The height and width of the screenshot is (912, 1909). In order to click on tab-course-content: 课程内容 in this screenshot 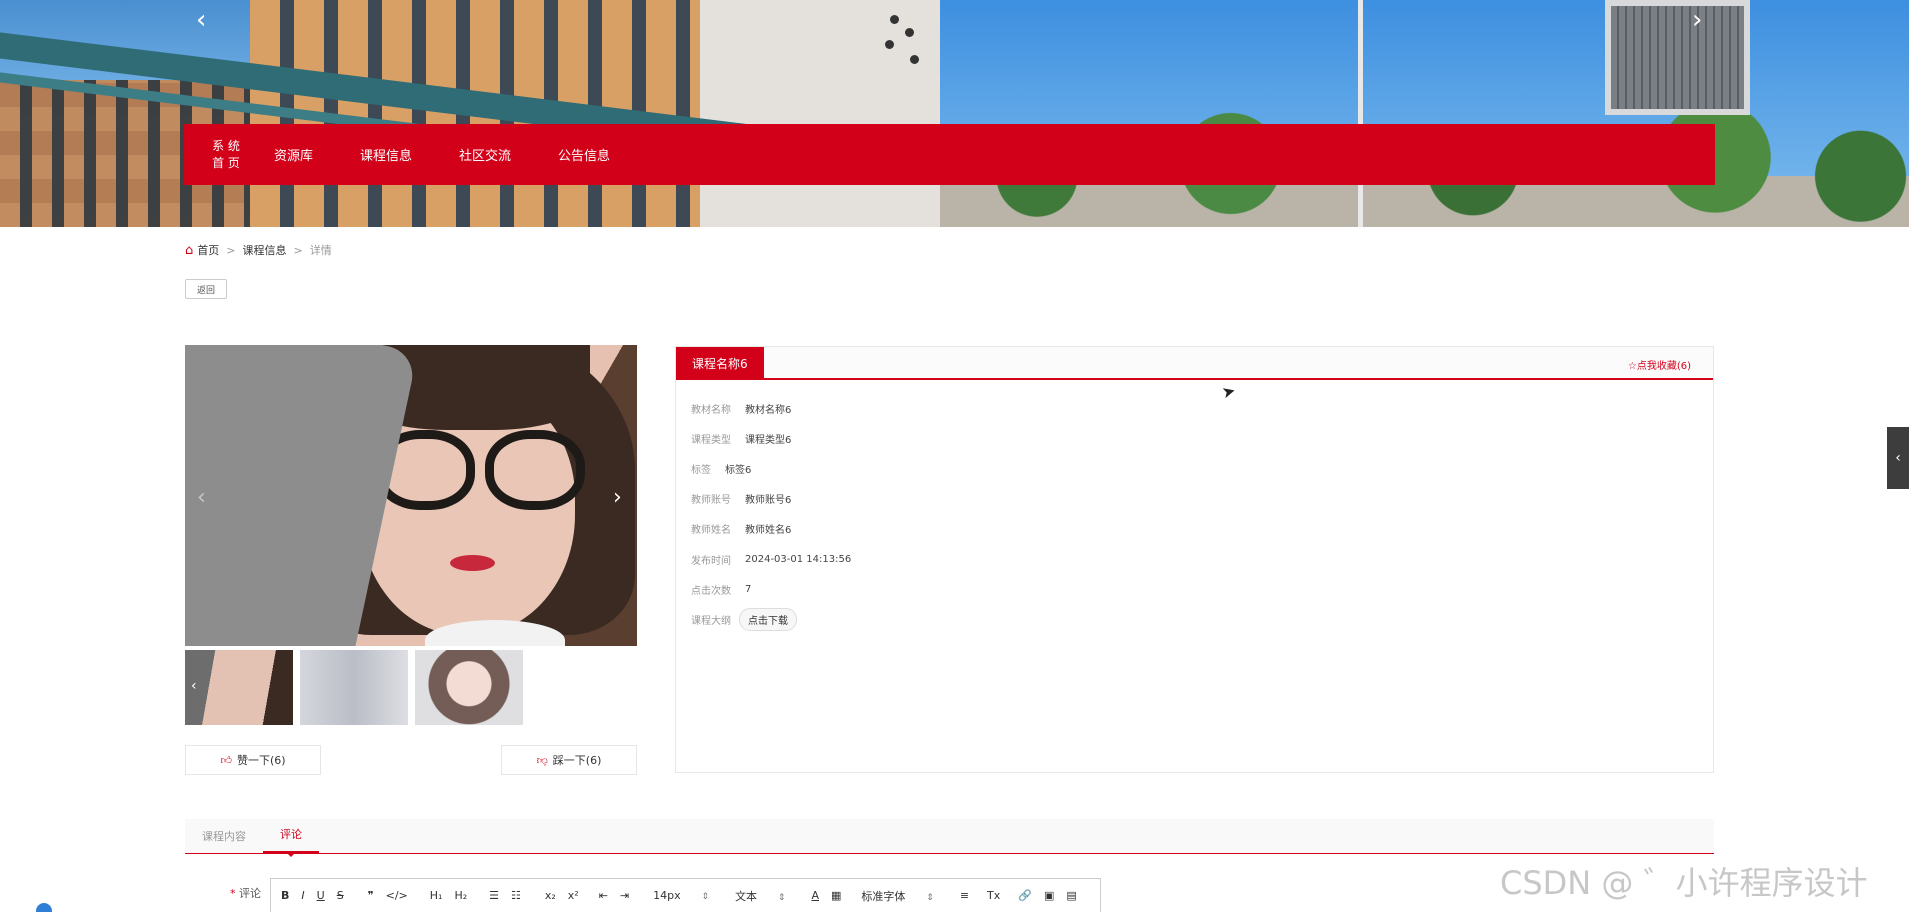, I will do `click(224, 840)`.